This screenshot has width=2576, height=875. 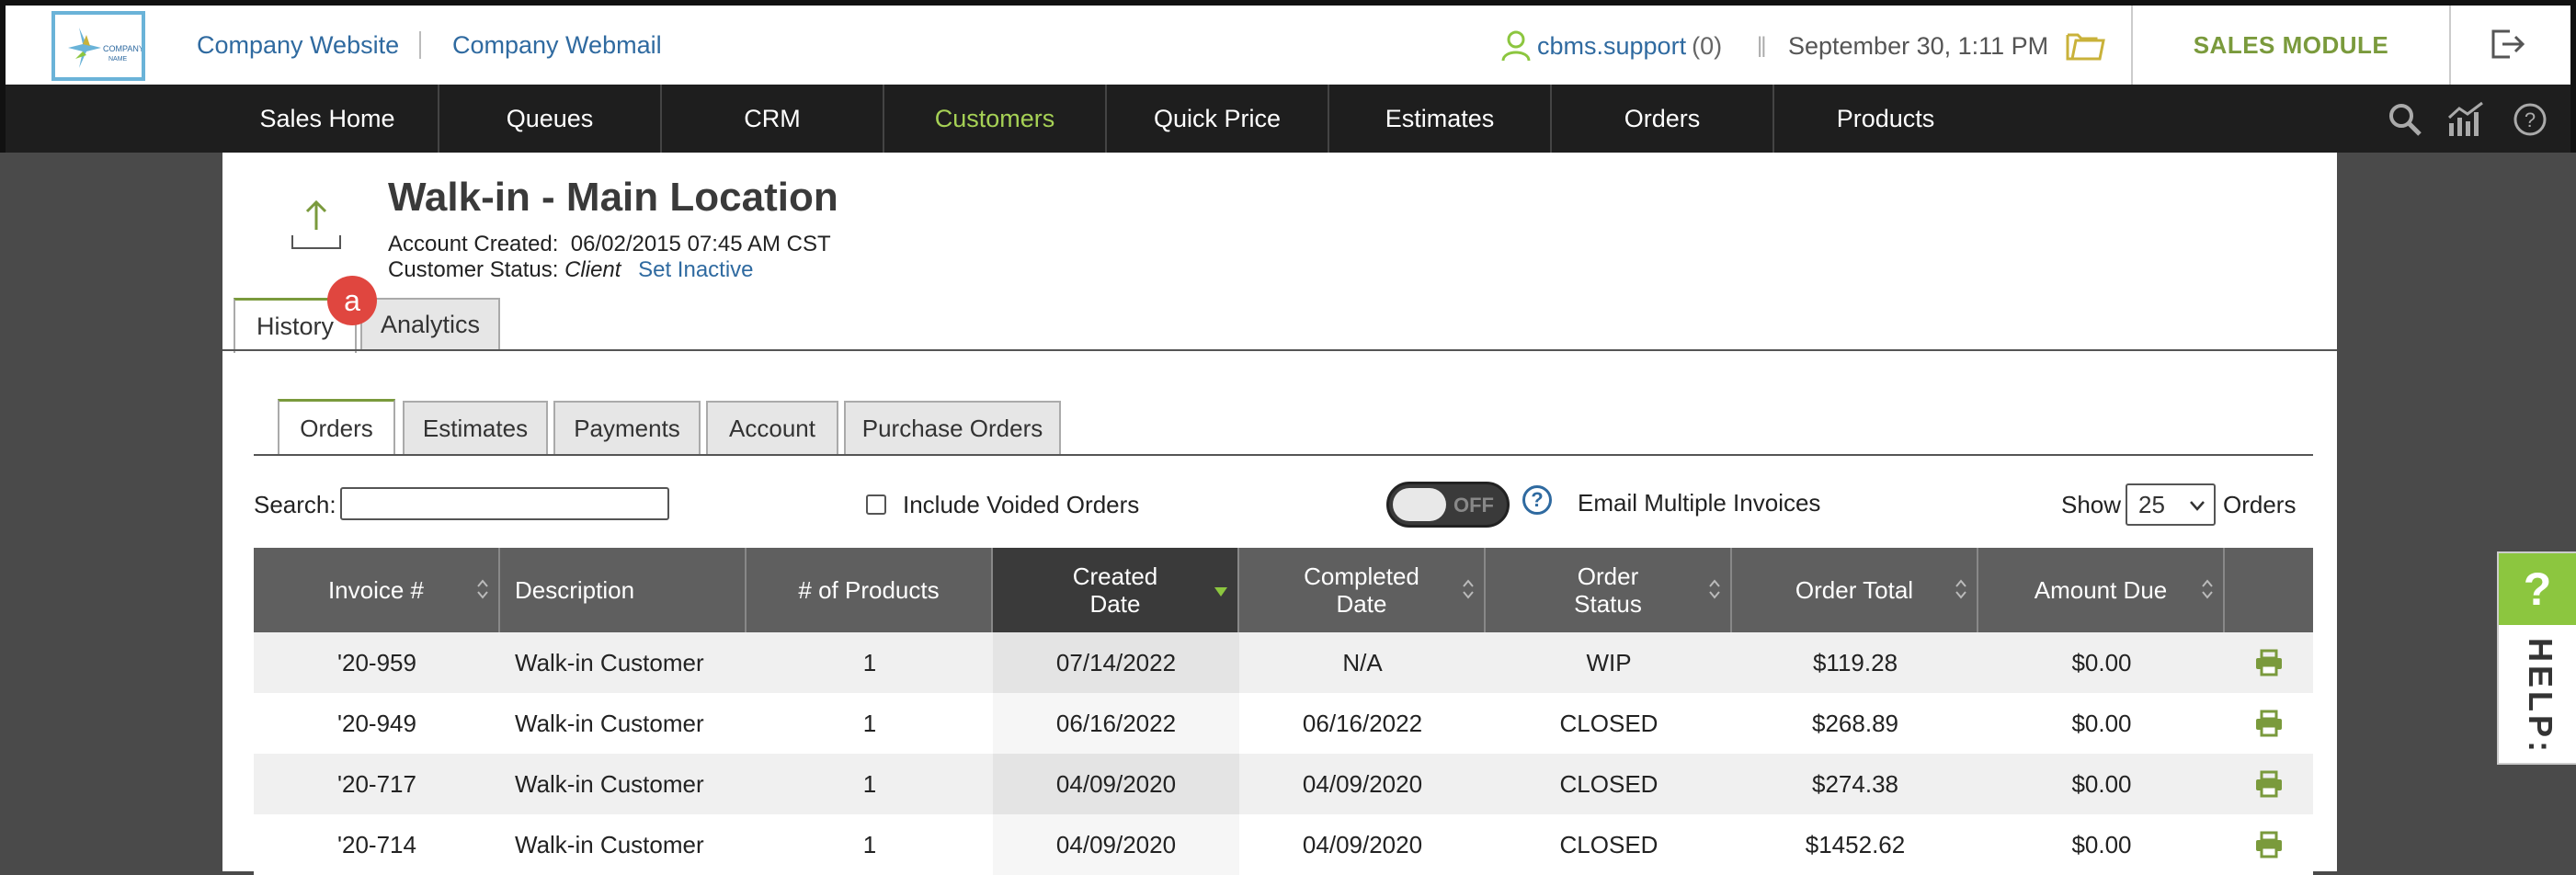 What do you see at coordinates (295, 505) in the screenshot?
I see `search-label: Search:` at bounding box center [295, 505].